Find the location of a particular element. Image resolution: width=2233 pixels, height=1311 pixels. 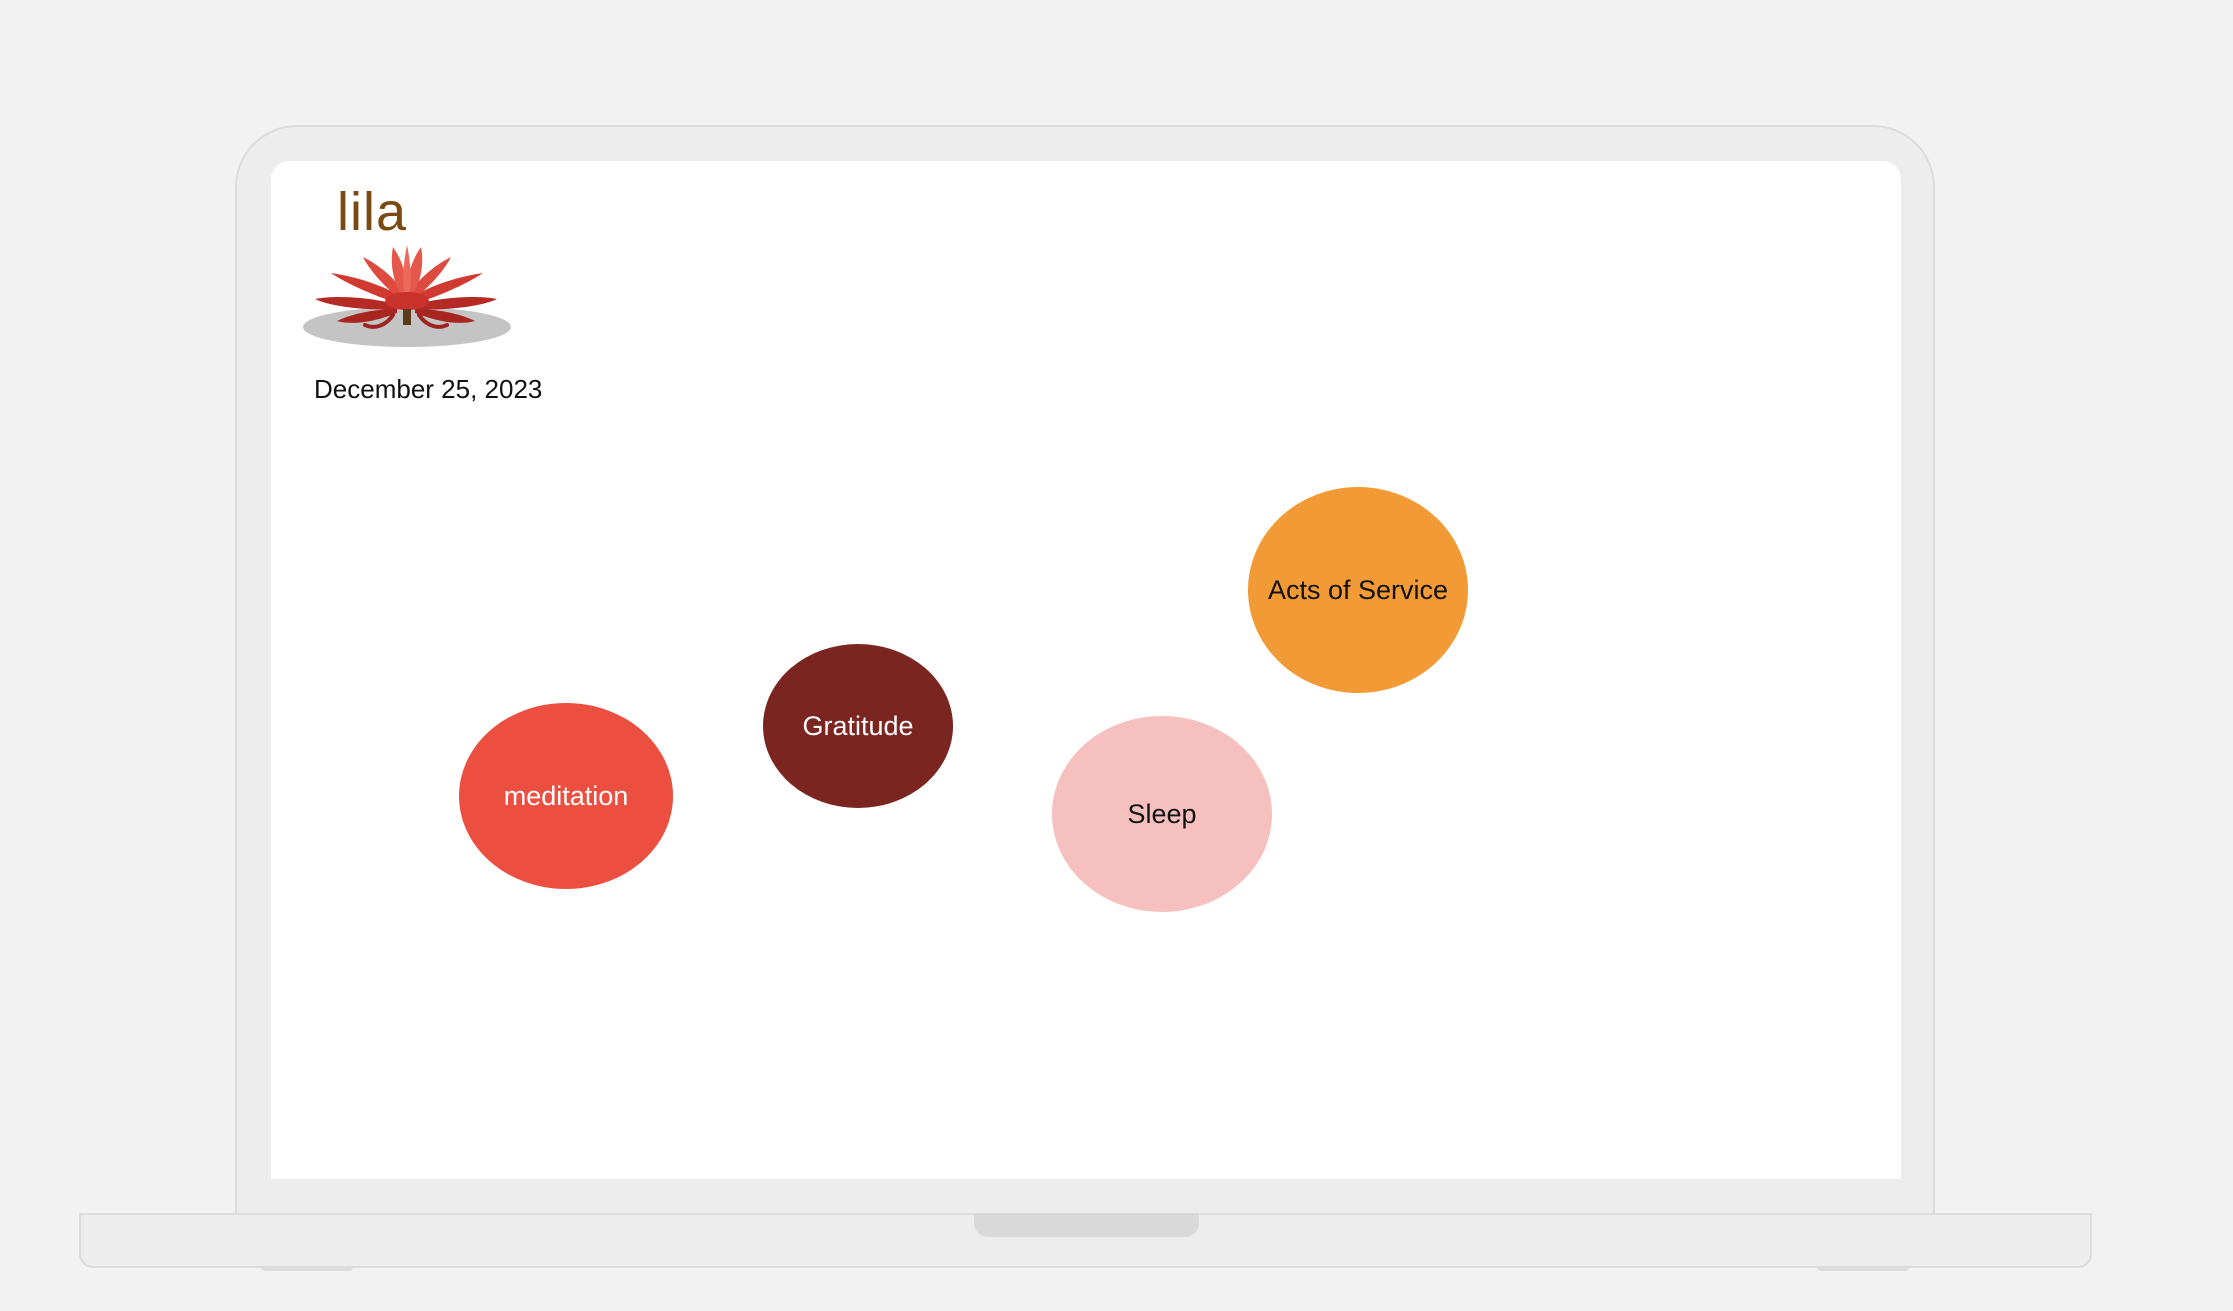

laptop-base-notch is located at coordinates (1086, 1225).